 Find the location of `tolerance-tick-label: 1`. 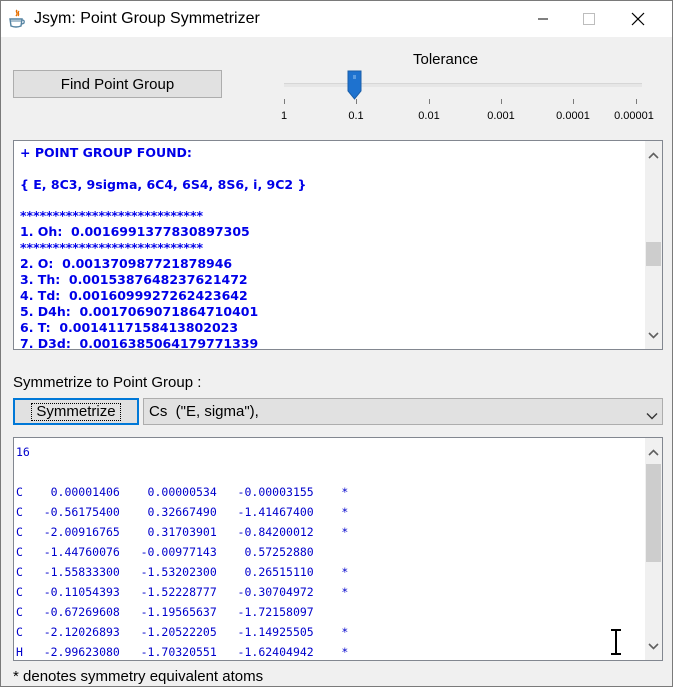

tolerance-tick-label: 1 is located at coordinates (284, 116).